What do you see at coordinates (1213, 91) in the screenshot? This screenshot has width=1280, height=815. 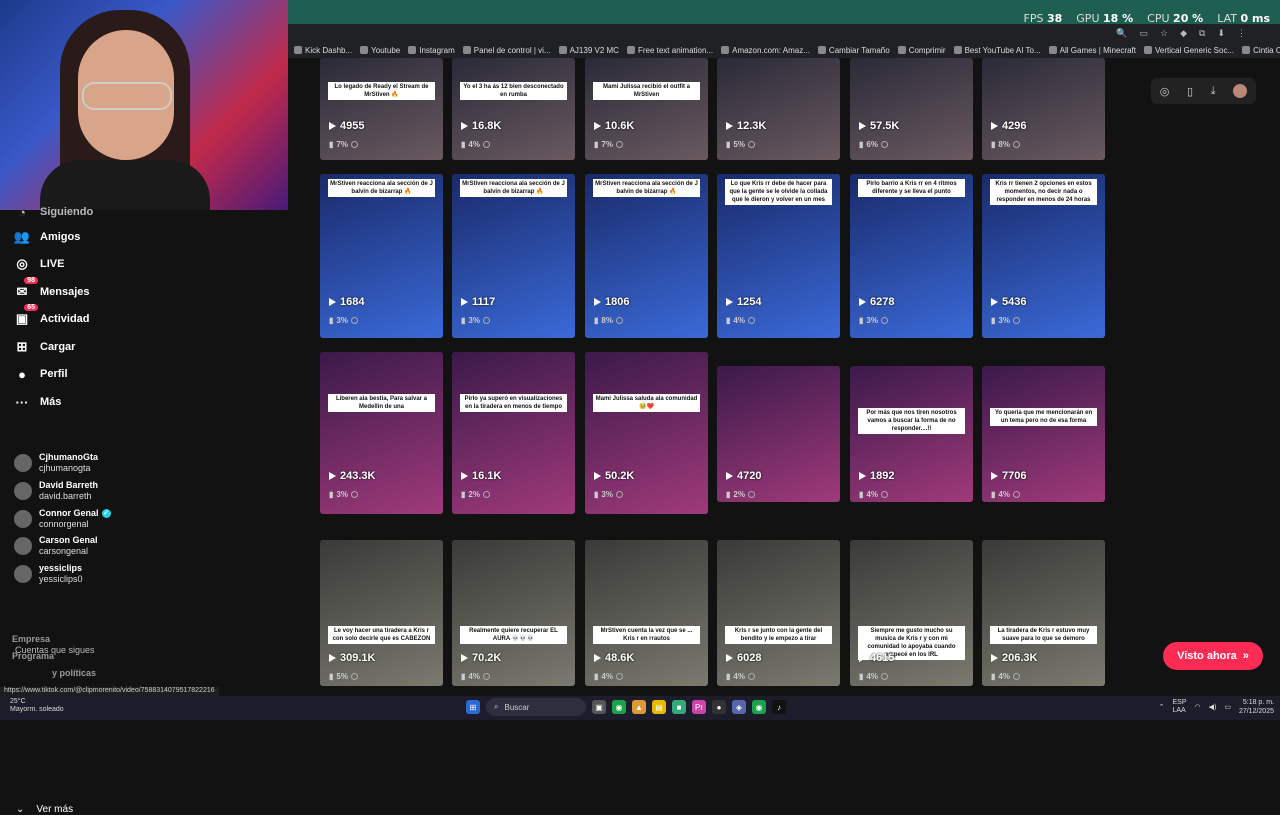 I see `download-icon: ⤓` at bounding box center [1213, 91].